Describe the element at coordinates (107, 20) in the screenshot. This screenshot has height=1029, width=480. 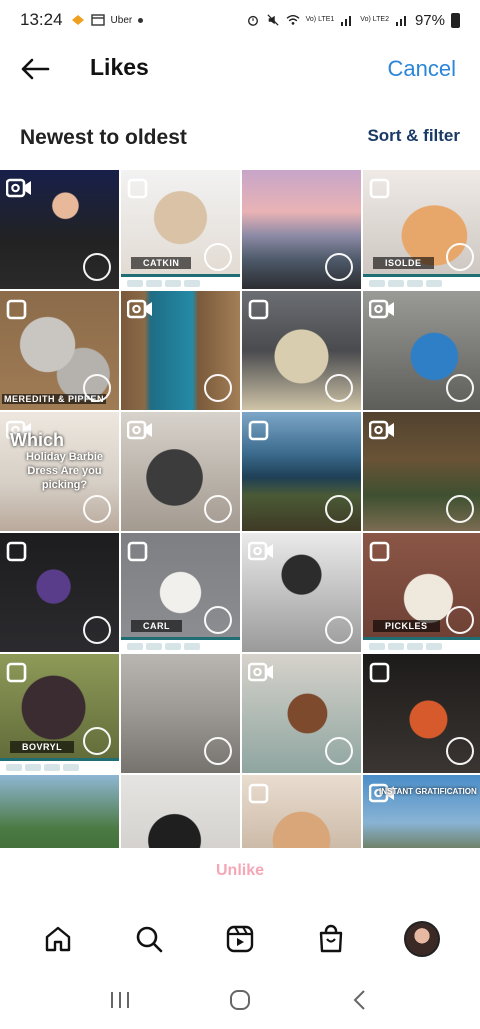
I see `notification-icons: Uber` at that location.